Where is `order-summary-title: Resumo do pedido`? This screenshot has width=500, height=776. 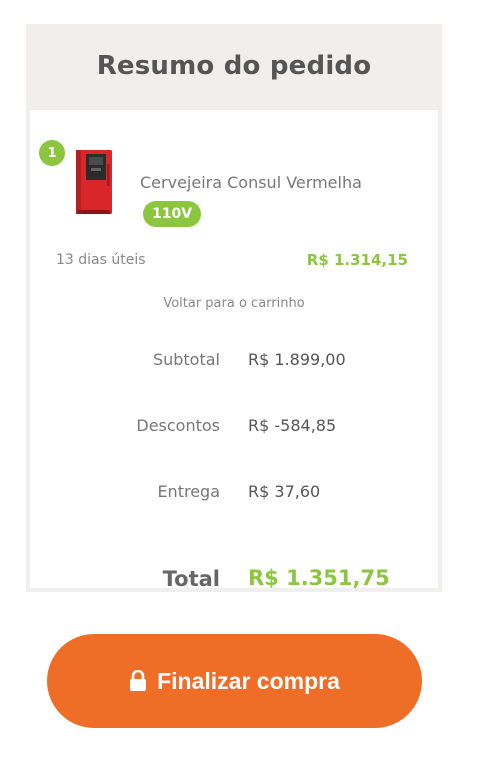 order-summary-title: Resumo do pedido is located at coordinates (234, 66).